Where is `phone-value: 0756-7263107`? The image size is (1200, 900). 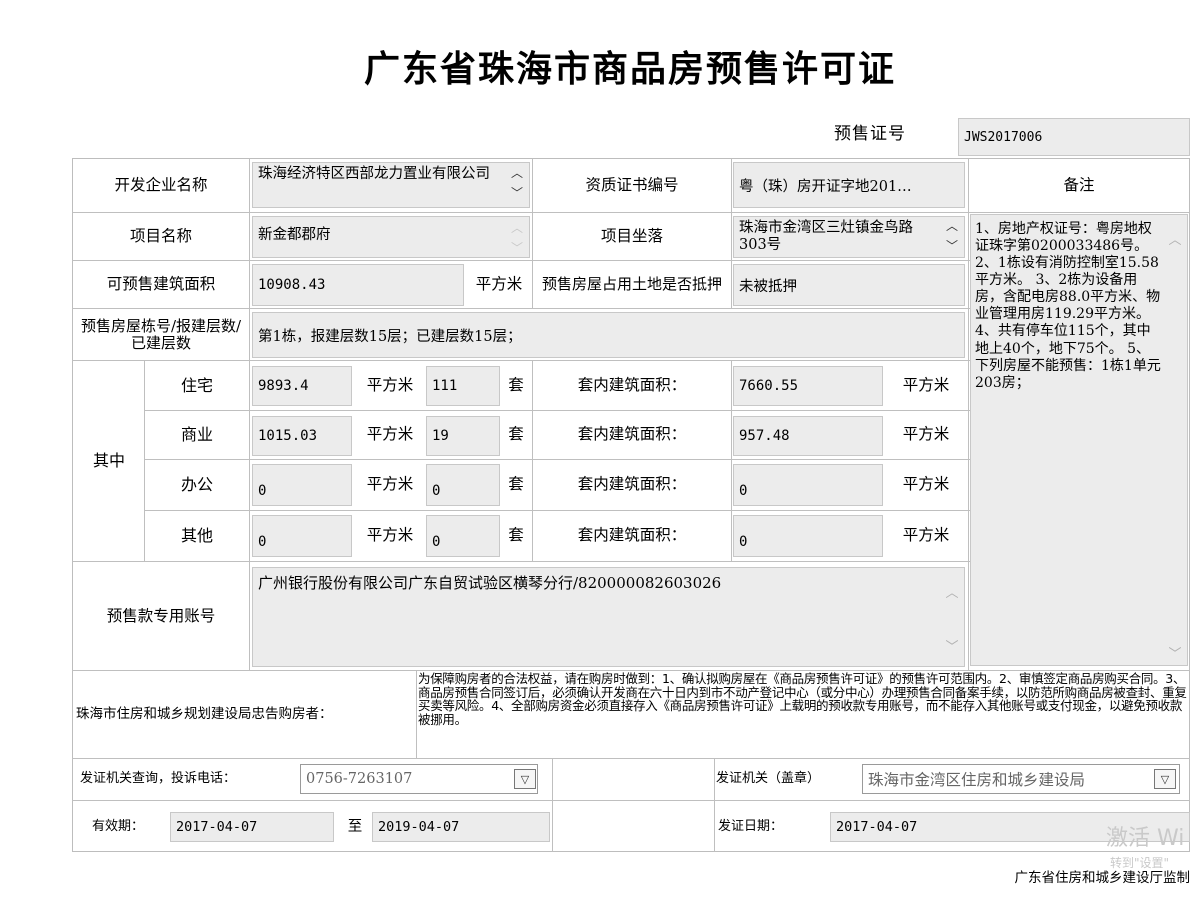
phone-value: 0756-7263107 is located at coordinates (359, 779).